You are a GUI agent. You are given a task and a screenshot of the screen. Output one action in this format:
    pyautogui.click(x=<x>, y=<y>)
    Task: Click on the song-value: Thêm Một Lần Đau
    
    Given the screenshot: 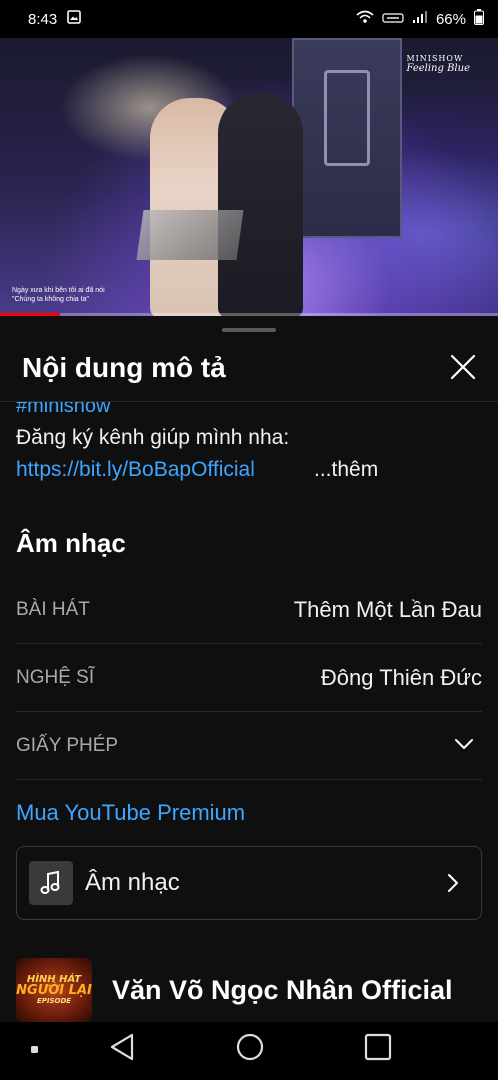 What is the action you would take?
    pyautogui.click(x=387, y=609)
    